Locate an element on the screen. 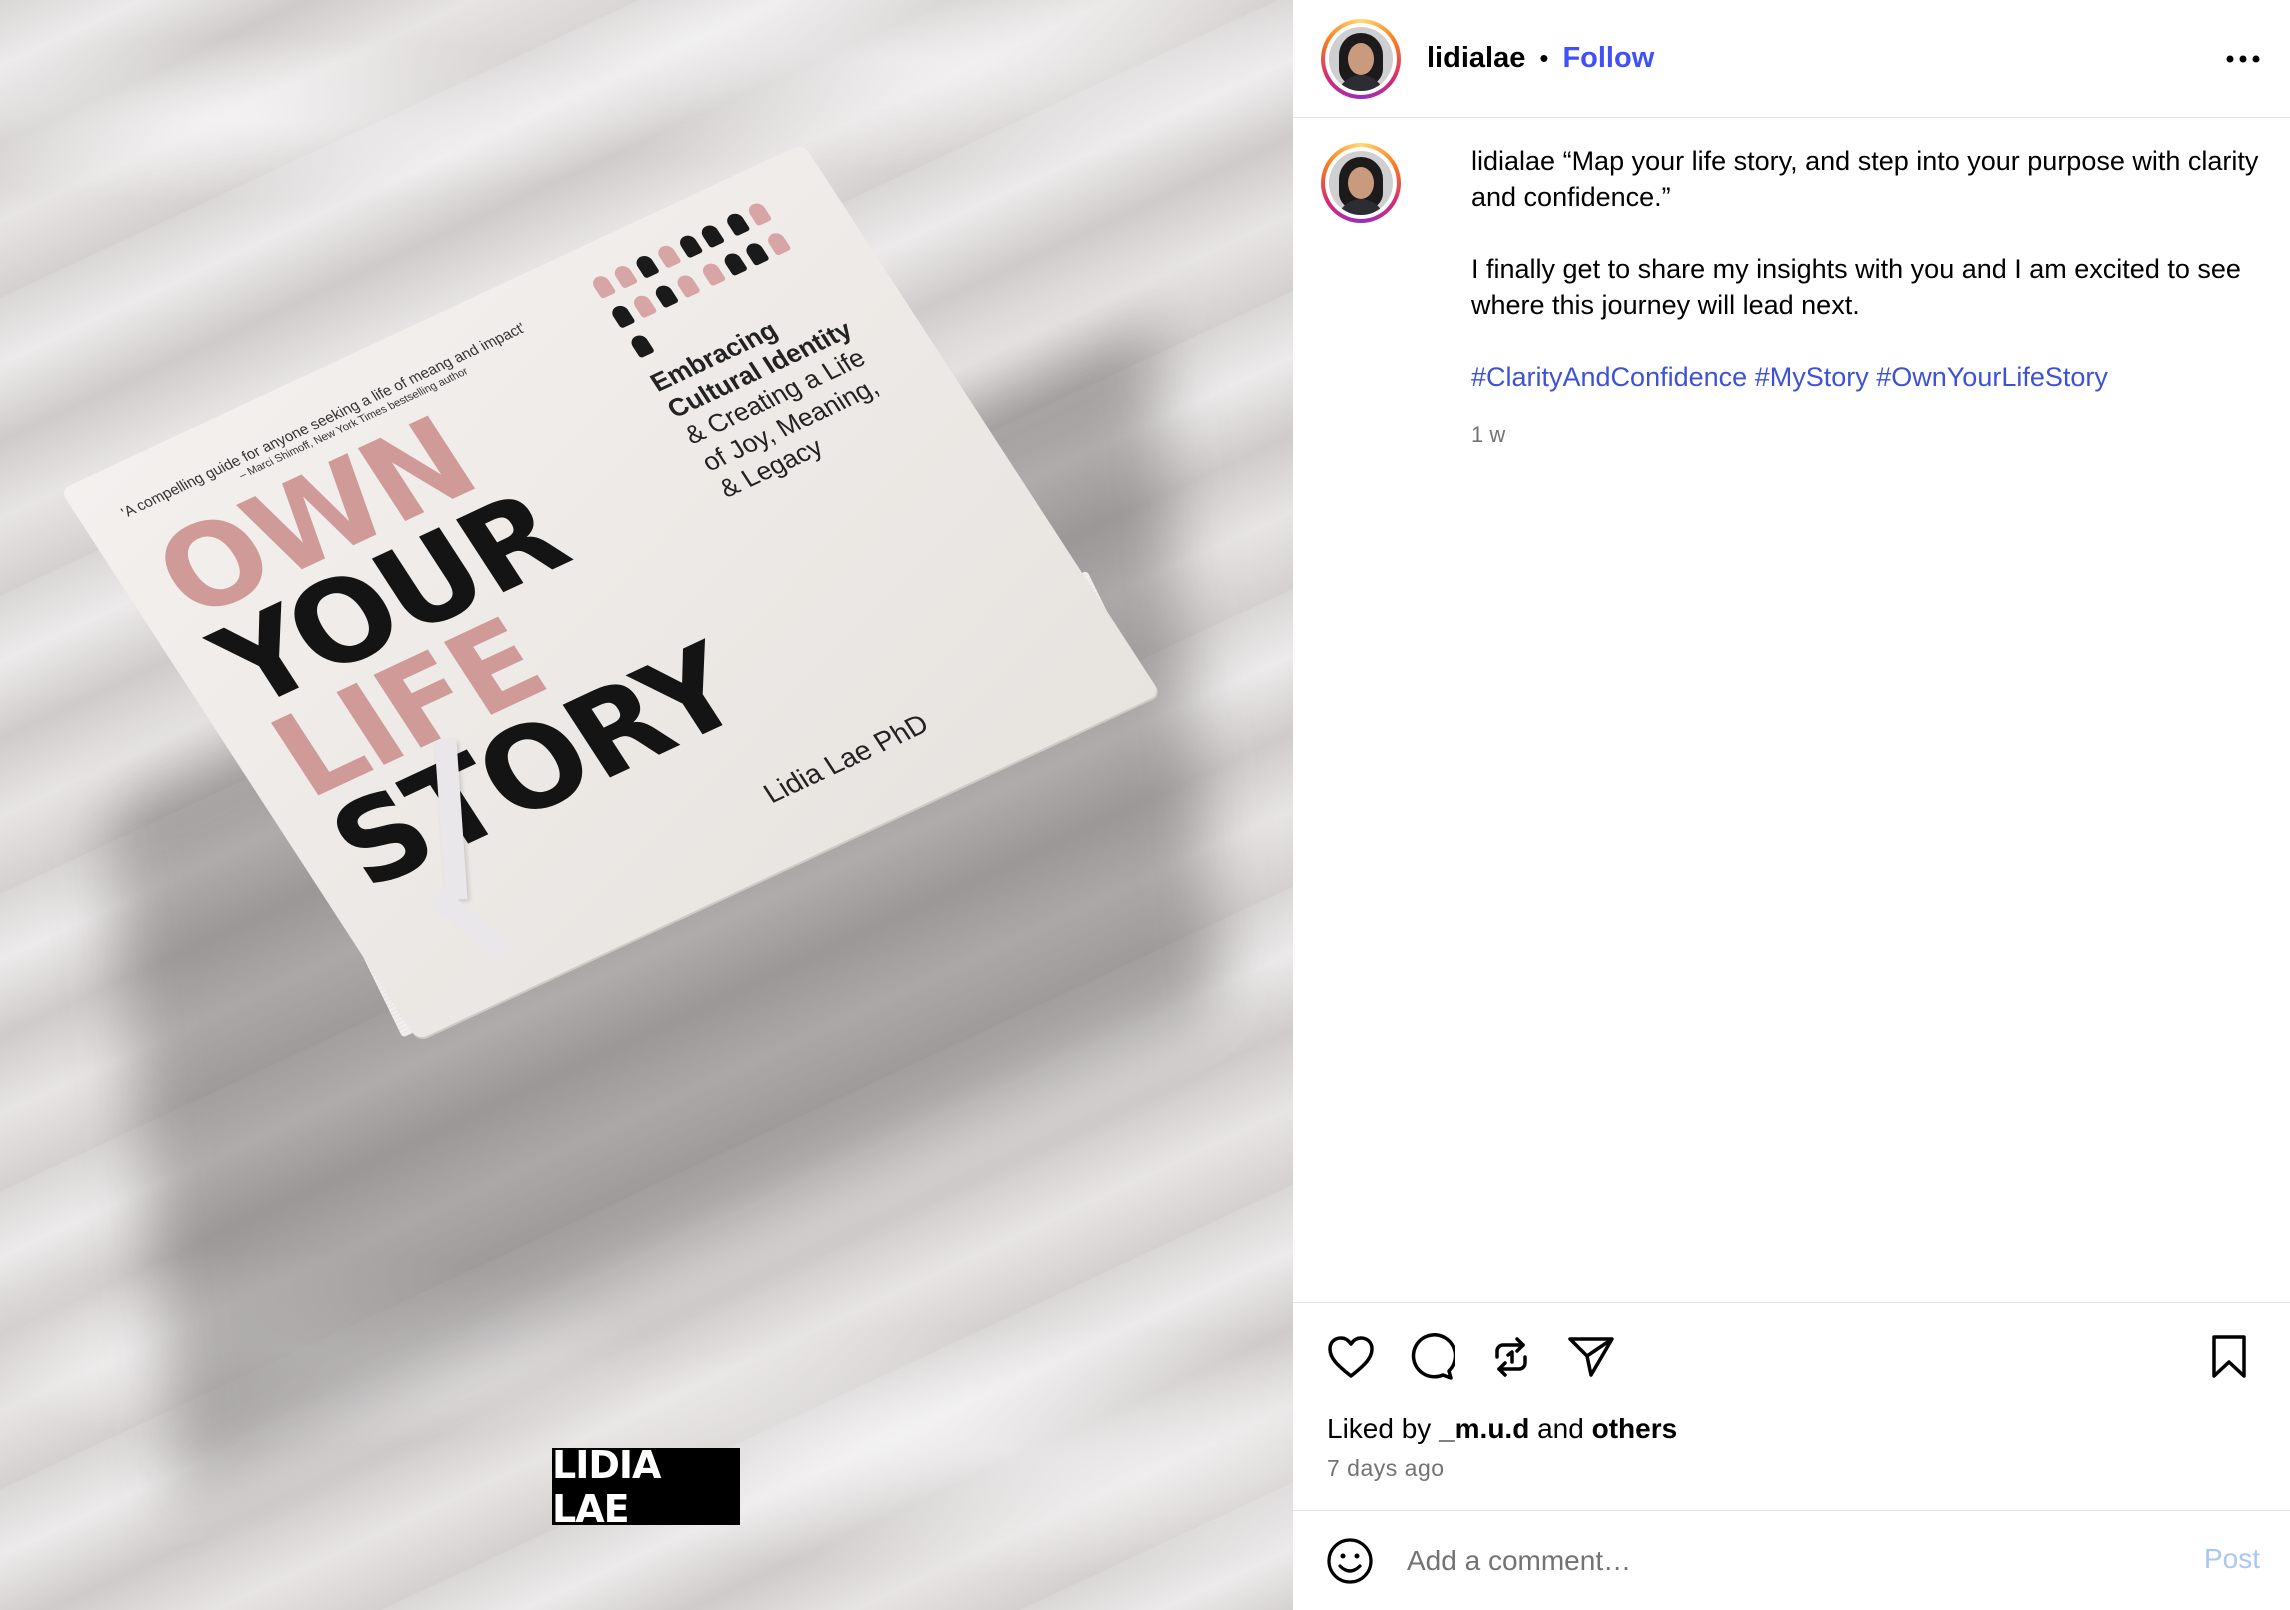 The height and width of the screenshot is (1610, 2290). comment-bar: Post is located at coordinates (1791, 1560).